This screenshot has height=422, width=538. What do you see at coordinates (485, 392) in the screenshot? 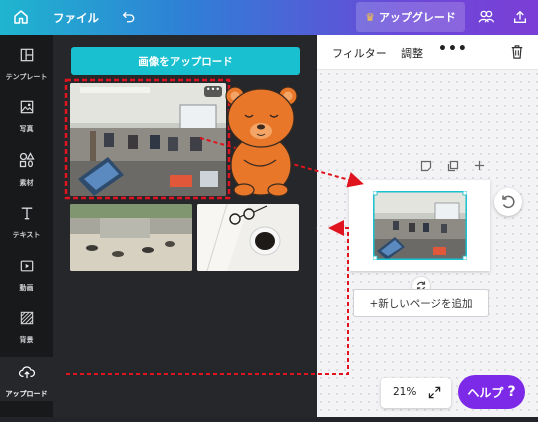
I see `help-label: ヘルプ` at bounding box center [485, 392].